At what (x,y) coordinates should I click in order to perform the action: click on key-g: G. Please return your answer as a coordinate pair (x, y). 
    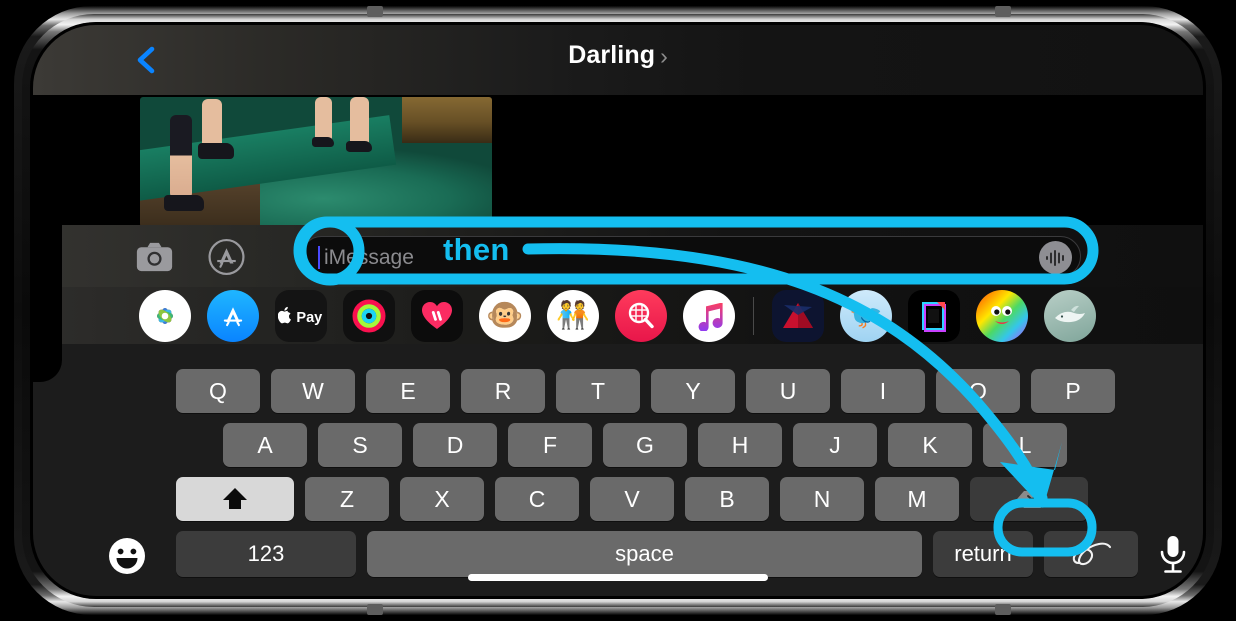
    Looking at the image, I should click on (645, 445).